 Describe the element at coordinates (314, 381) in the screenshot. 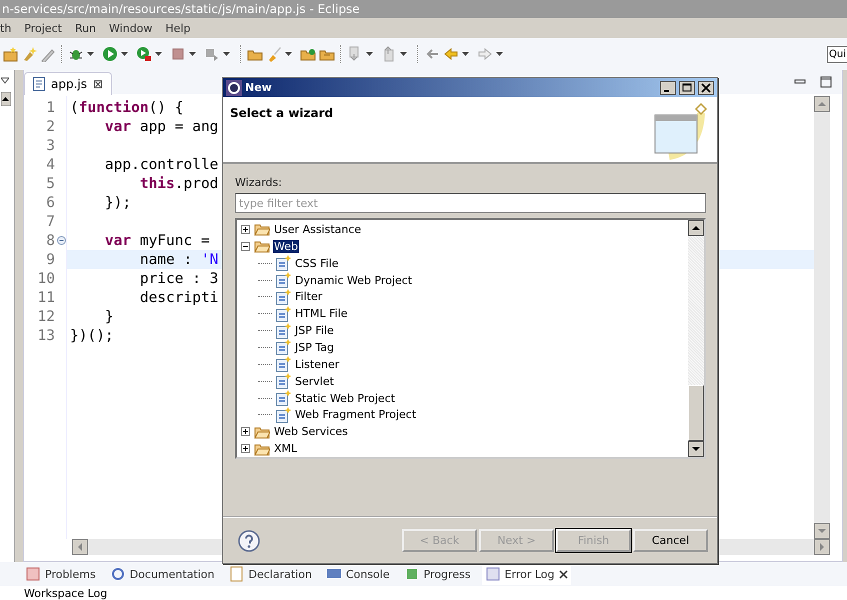

I see `tree-item: Servlet` at that location.